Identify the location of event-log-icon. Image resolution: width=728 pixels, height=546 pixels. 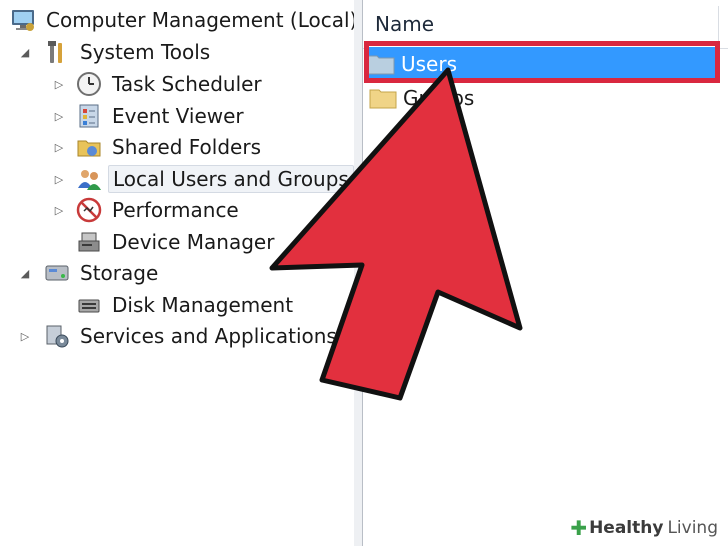
(89, 116).